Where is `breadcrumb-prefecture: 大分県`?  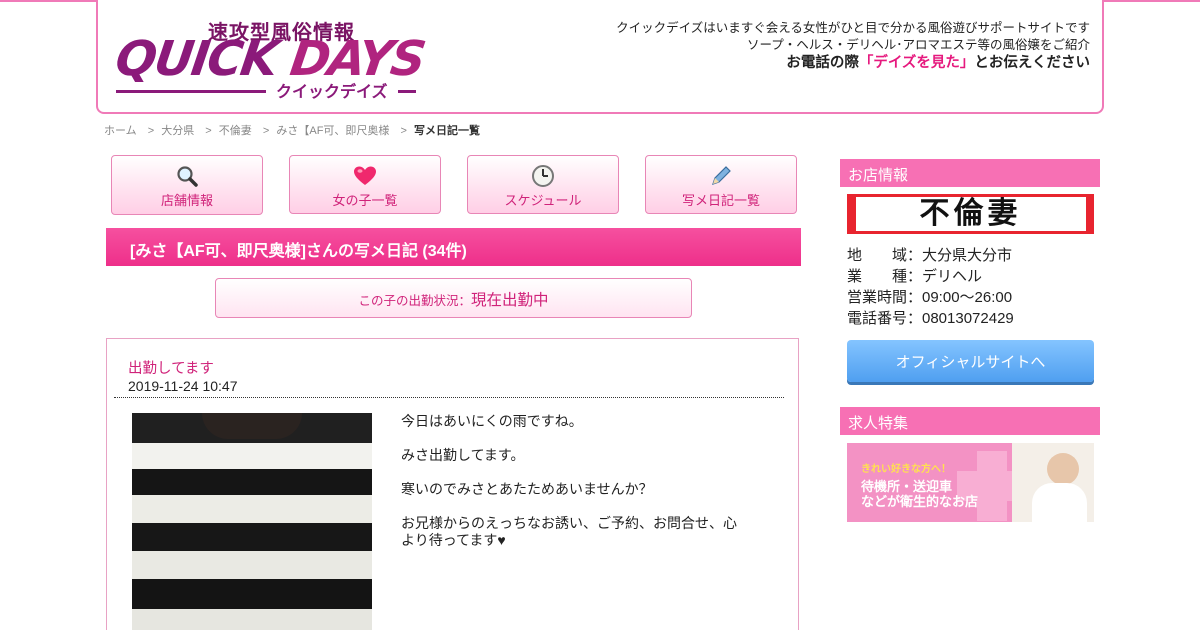 breadcrumb-prefecture: 大分県 is located at coordinates (177, 131).